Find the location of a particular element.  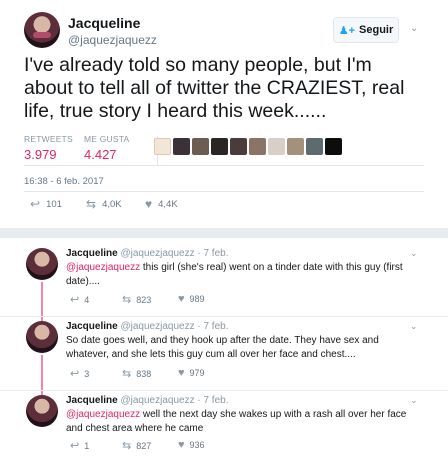

reply-button: ↩ 1 is located at coordinates (79, 445).